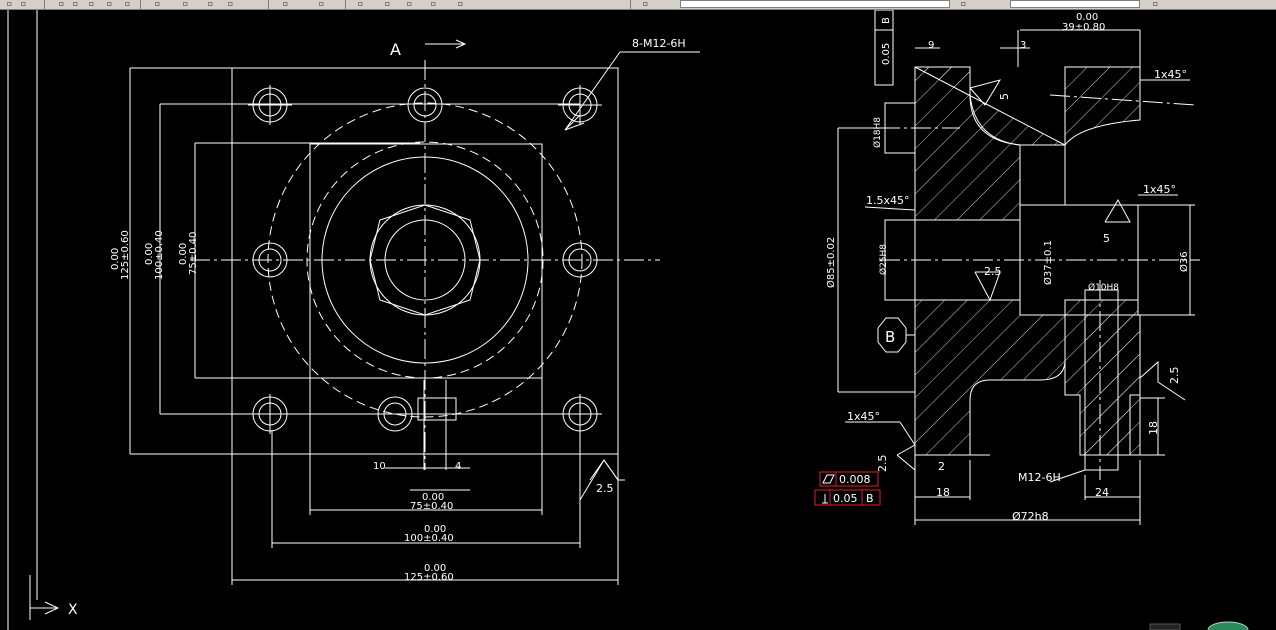 This screenshot has height=630, width=1276. Describe the element at coordinates (1048, 262) in the screenshot. I see `dia-37: Ø37±0.1` at that location.